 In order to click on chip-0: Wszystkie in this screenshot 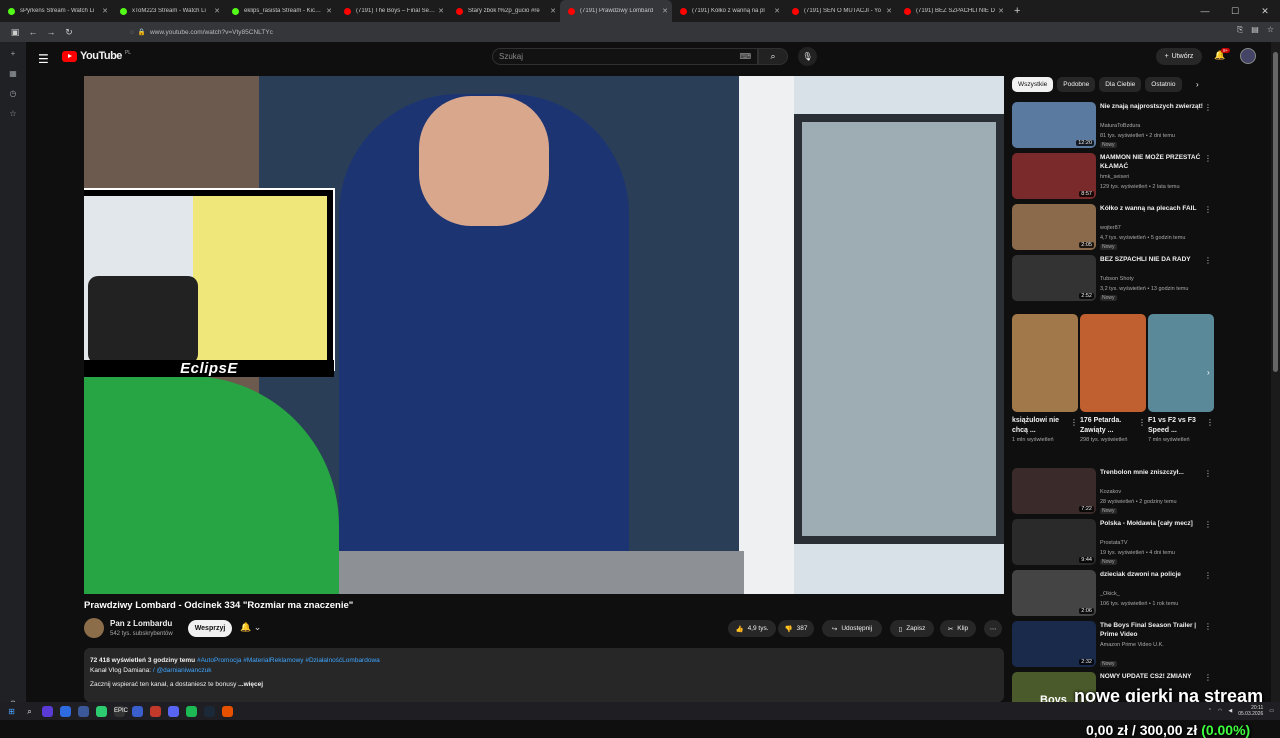, I will do `click(1033, 84)`.